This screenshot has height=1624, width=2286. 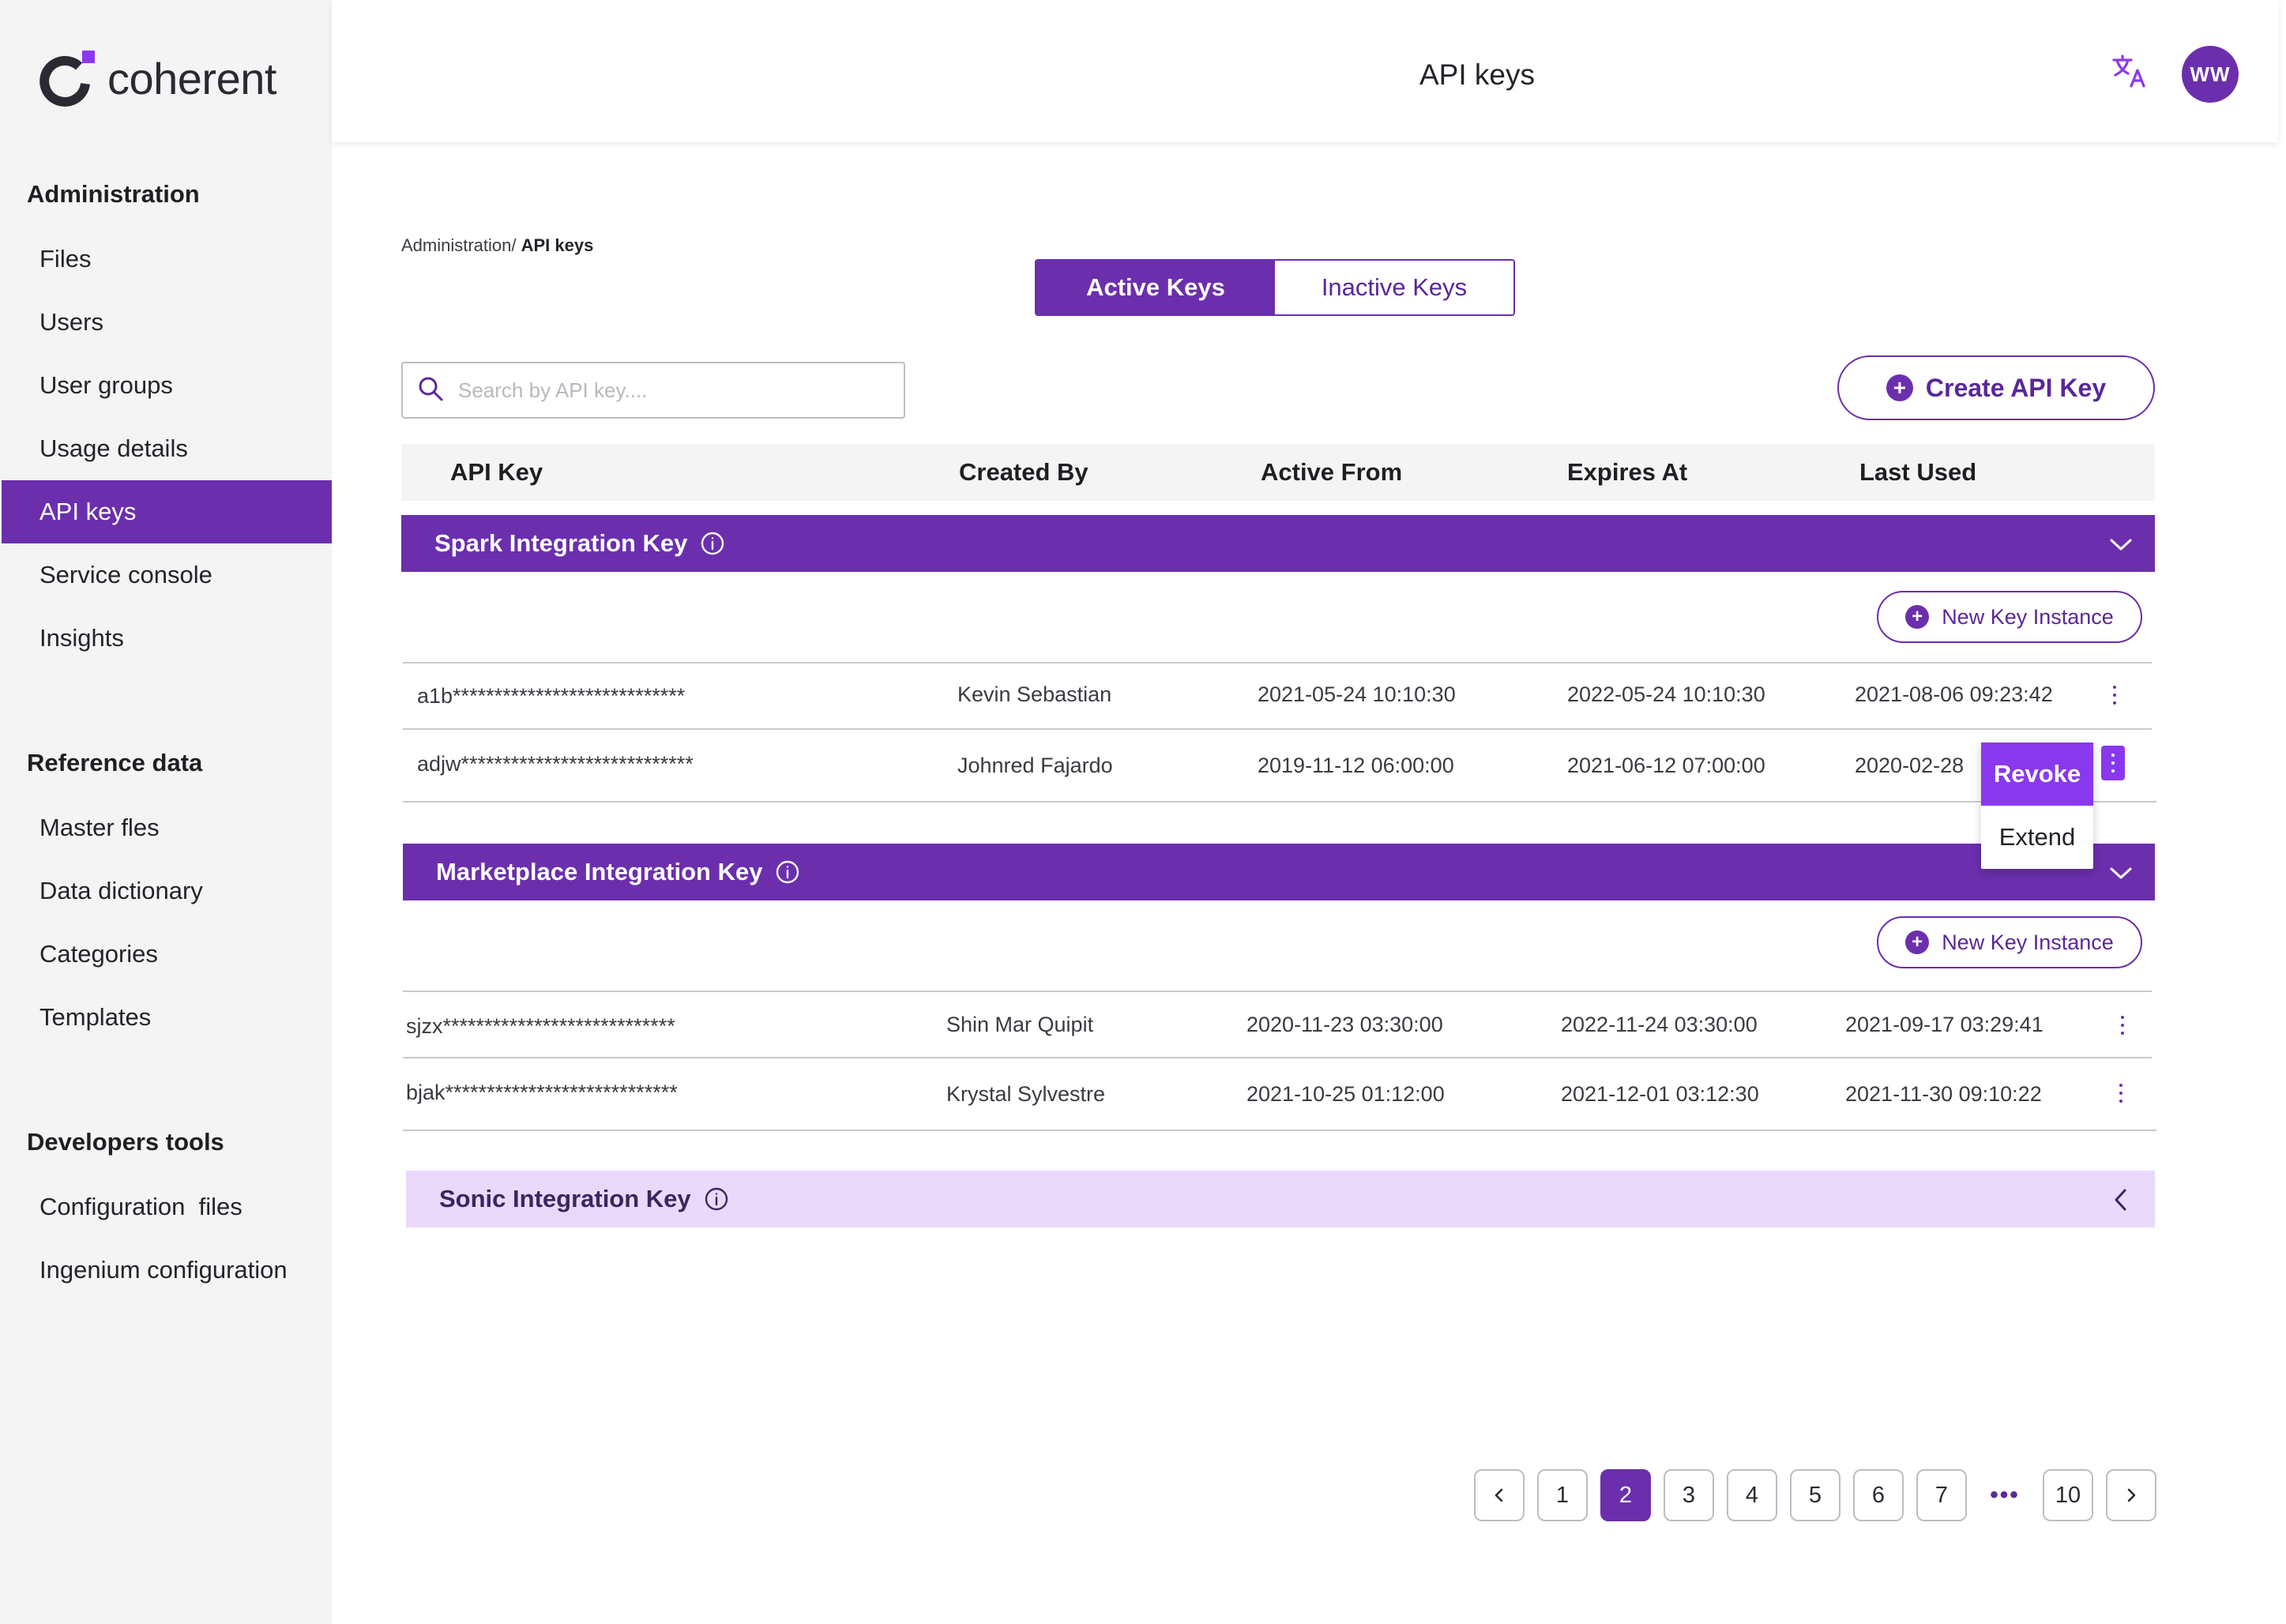 I want to click on cell-created-by: Krystal Sylvestre, so click(x=1026, y=1094).